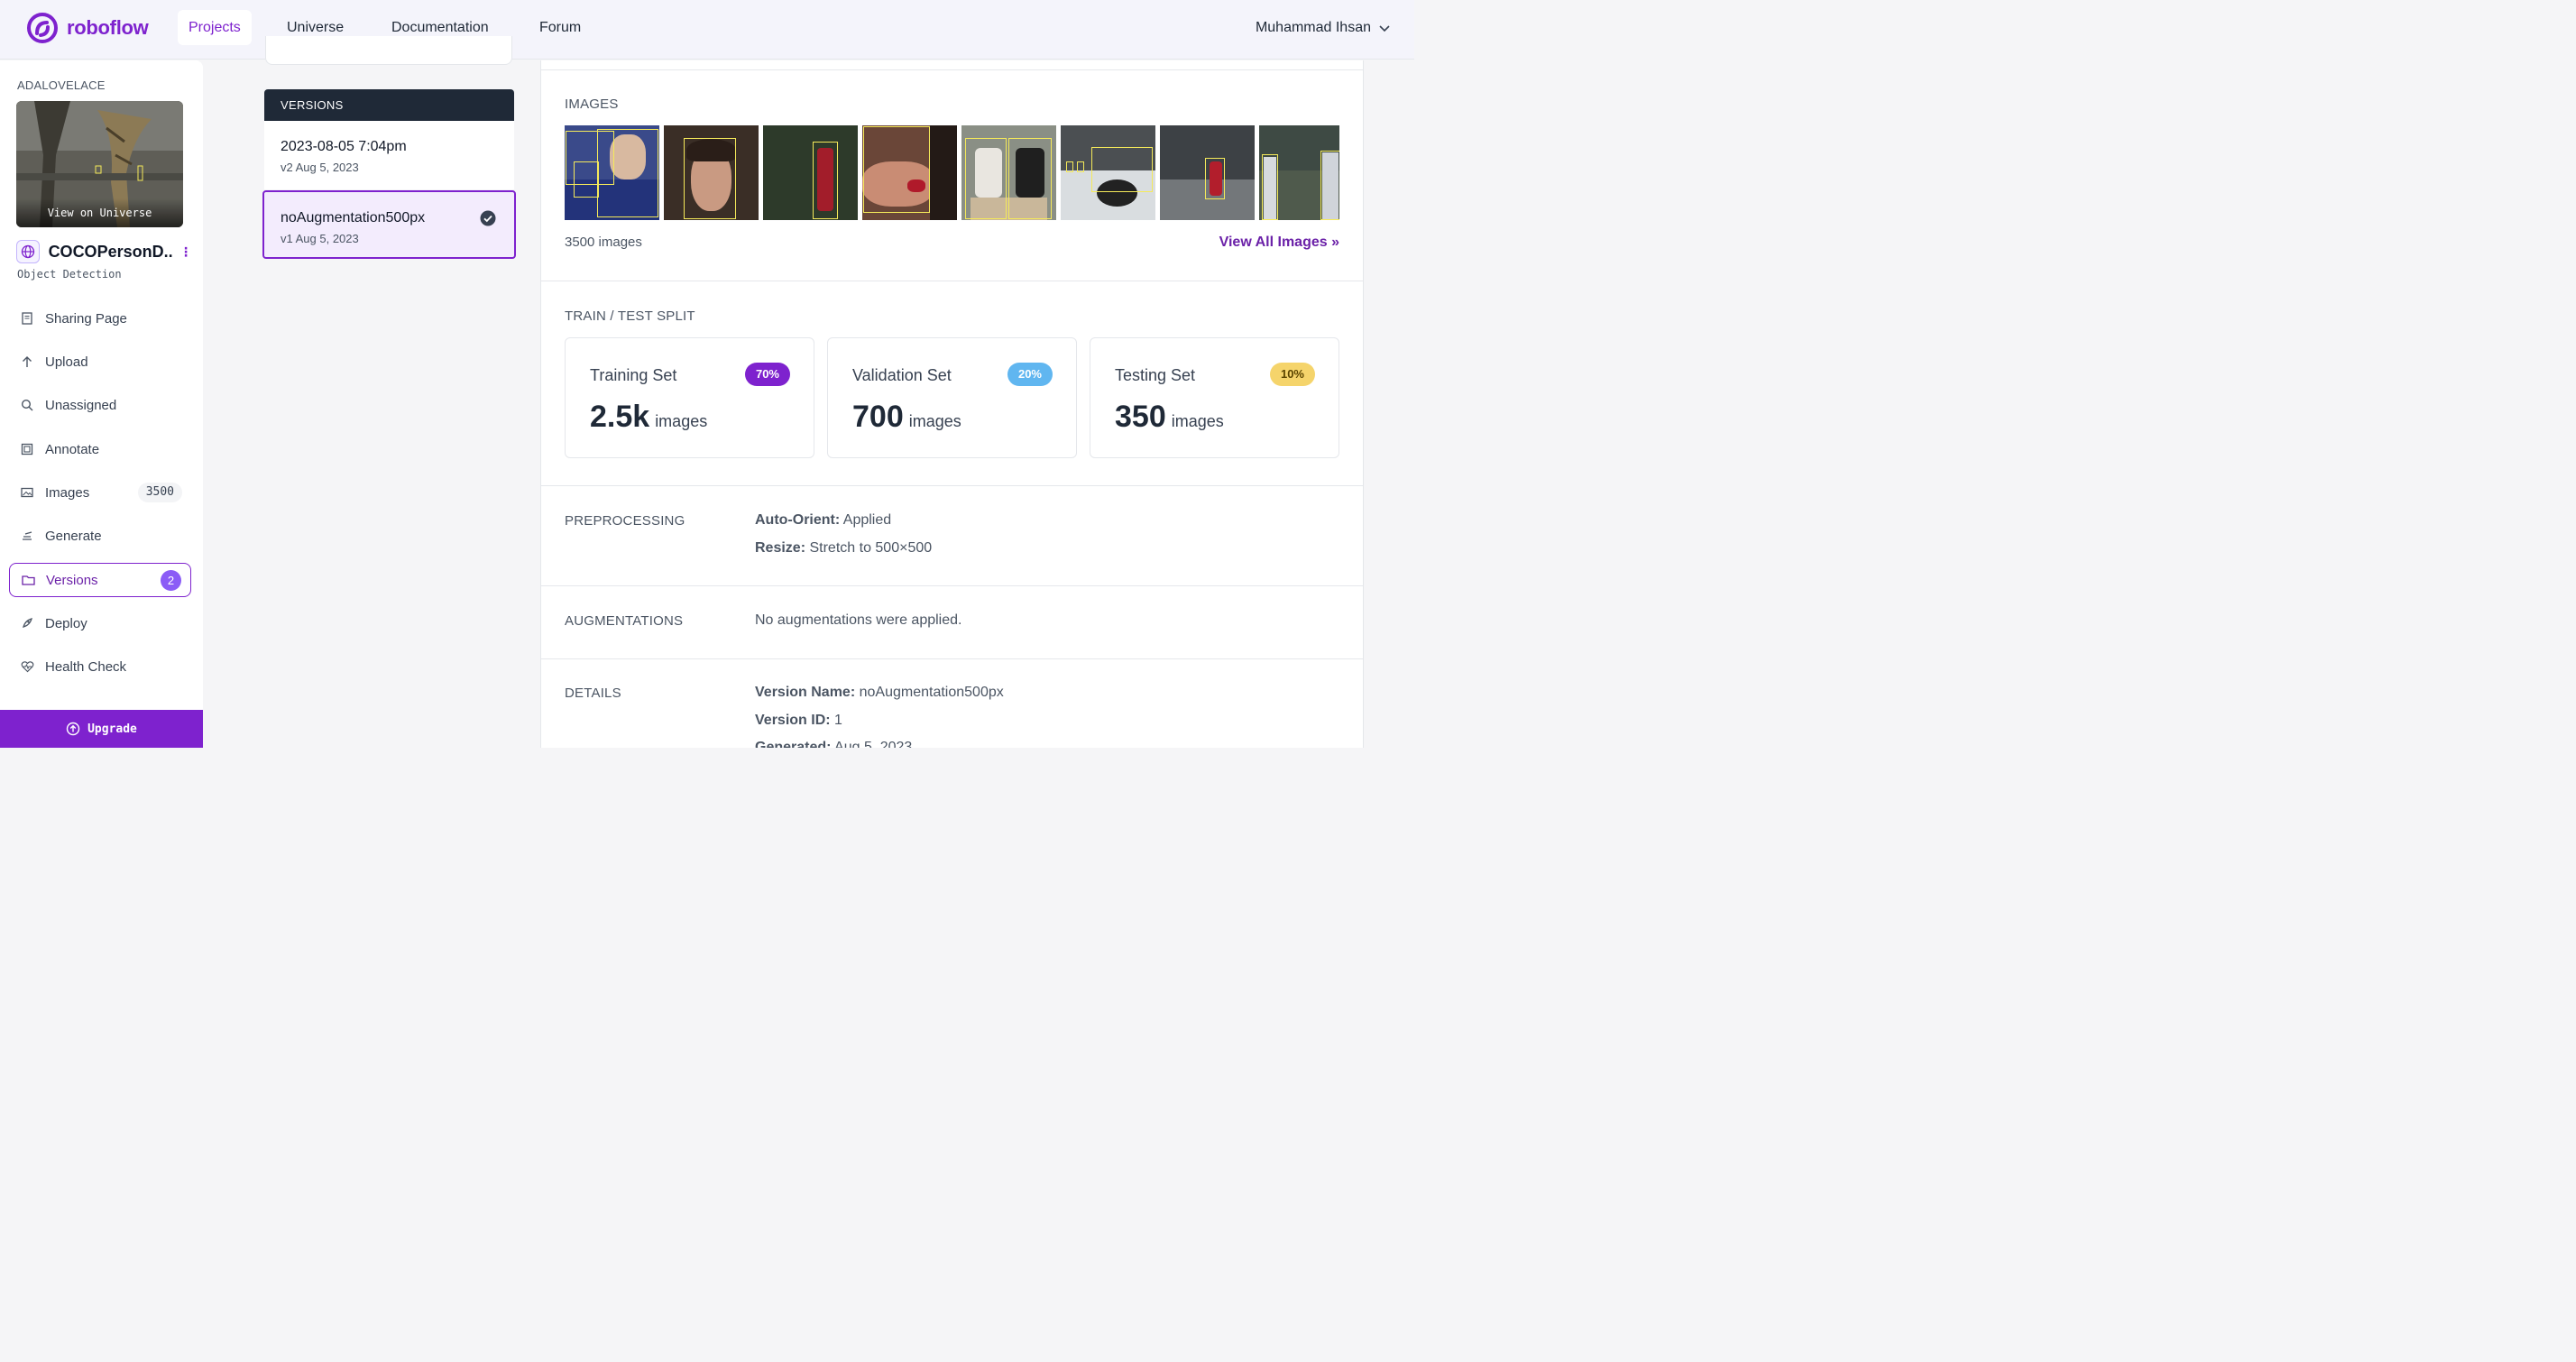 This screenshot has width=2576, height=1362. I want to click on split-percent-badge: 70%, so click(767, 374).